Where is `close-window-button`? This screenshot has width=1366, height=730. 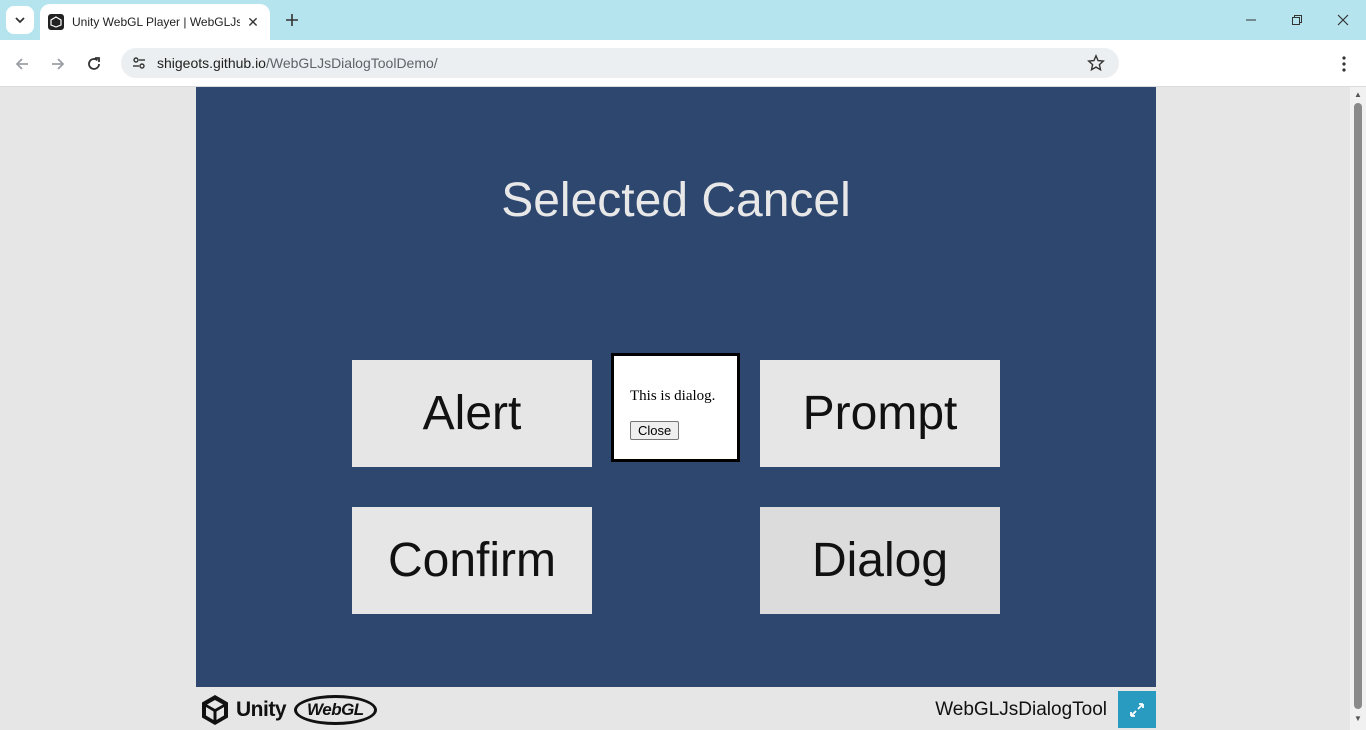 close-window-button is located at coordinates (1343, 20).